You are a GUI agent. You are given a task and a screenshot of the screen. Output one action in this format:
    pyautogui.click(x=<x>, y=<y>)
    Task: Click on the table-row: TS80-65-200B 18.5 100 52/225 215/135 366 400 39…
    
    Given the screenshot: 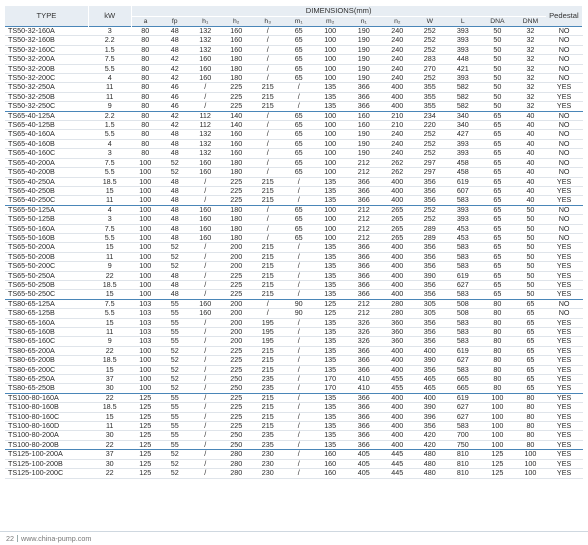 What is the action you would take?
    pyautogui.click(x=294, y=360)
    